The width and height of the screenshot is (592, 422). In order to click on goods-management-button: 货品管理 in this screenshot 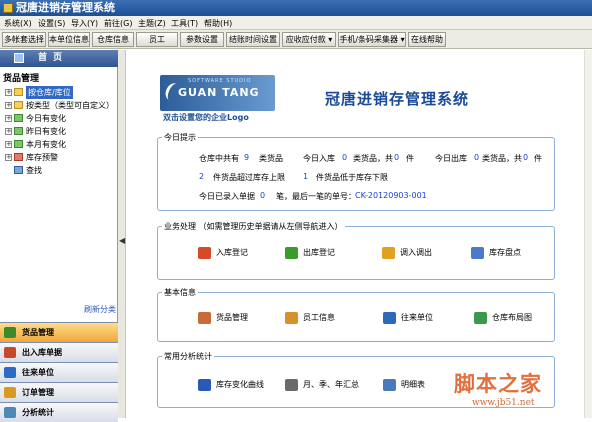, I will do `click(223, 318)`.